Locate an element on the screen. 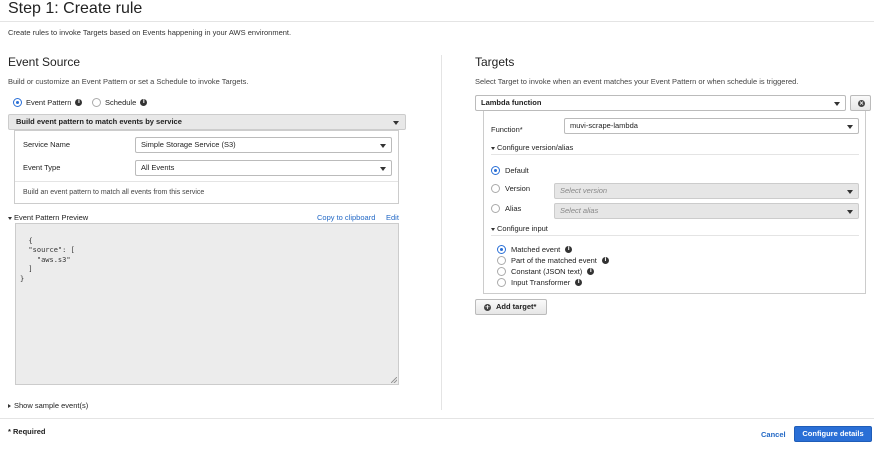 Image resolution: width=874 pixels, height=452 pixels. radio-event-pattern-label: Event Pattern is located at coordinates (49, 102).